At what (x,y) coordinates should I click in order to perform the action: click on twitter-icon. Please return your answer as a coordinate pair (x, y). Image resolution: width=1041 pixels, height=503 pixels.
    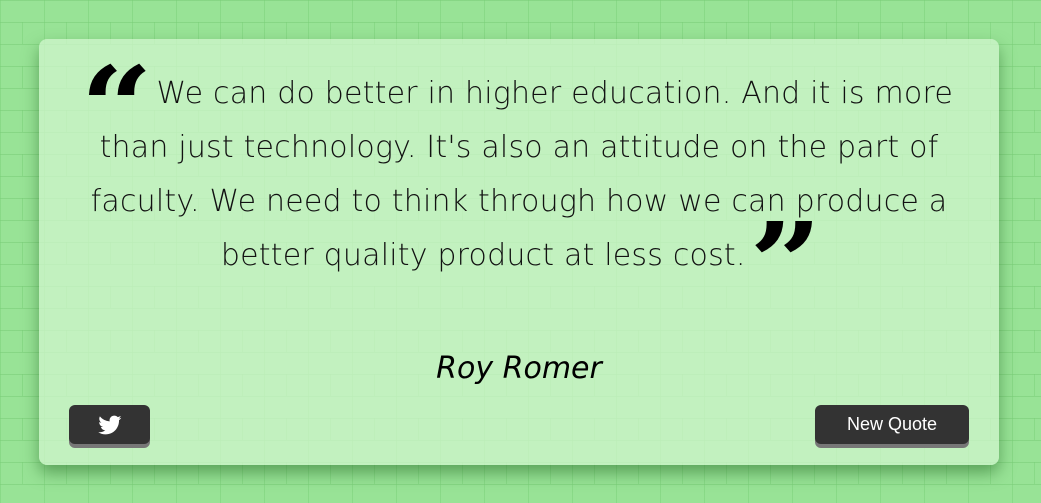
    Looking at the image, I should click on (109, 424).